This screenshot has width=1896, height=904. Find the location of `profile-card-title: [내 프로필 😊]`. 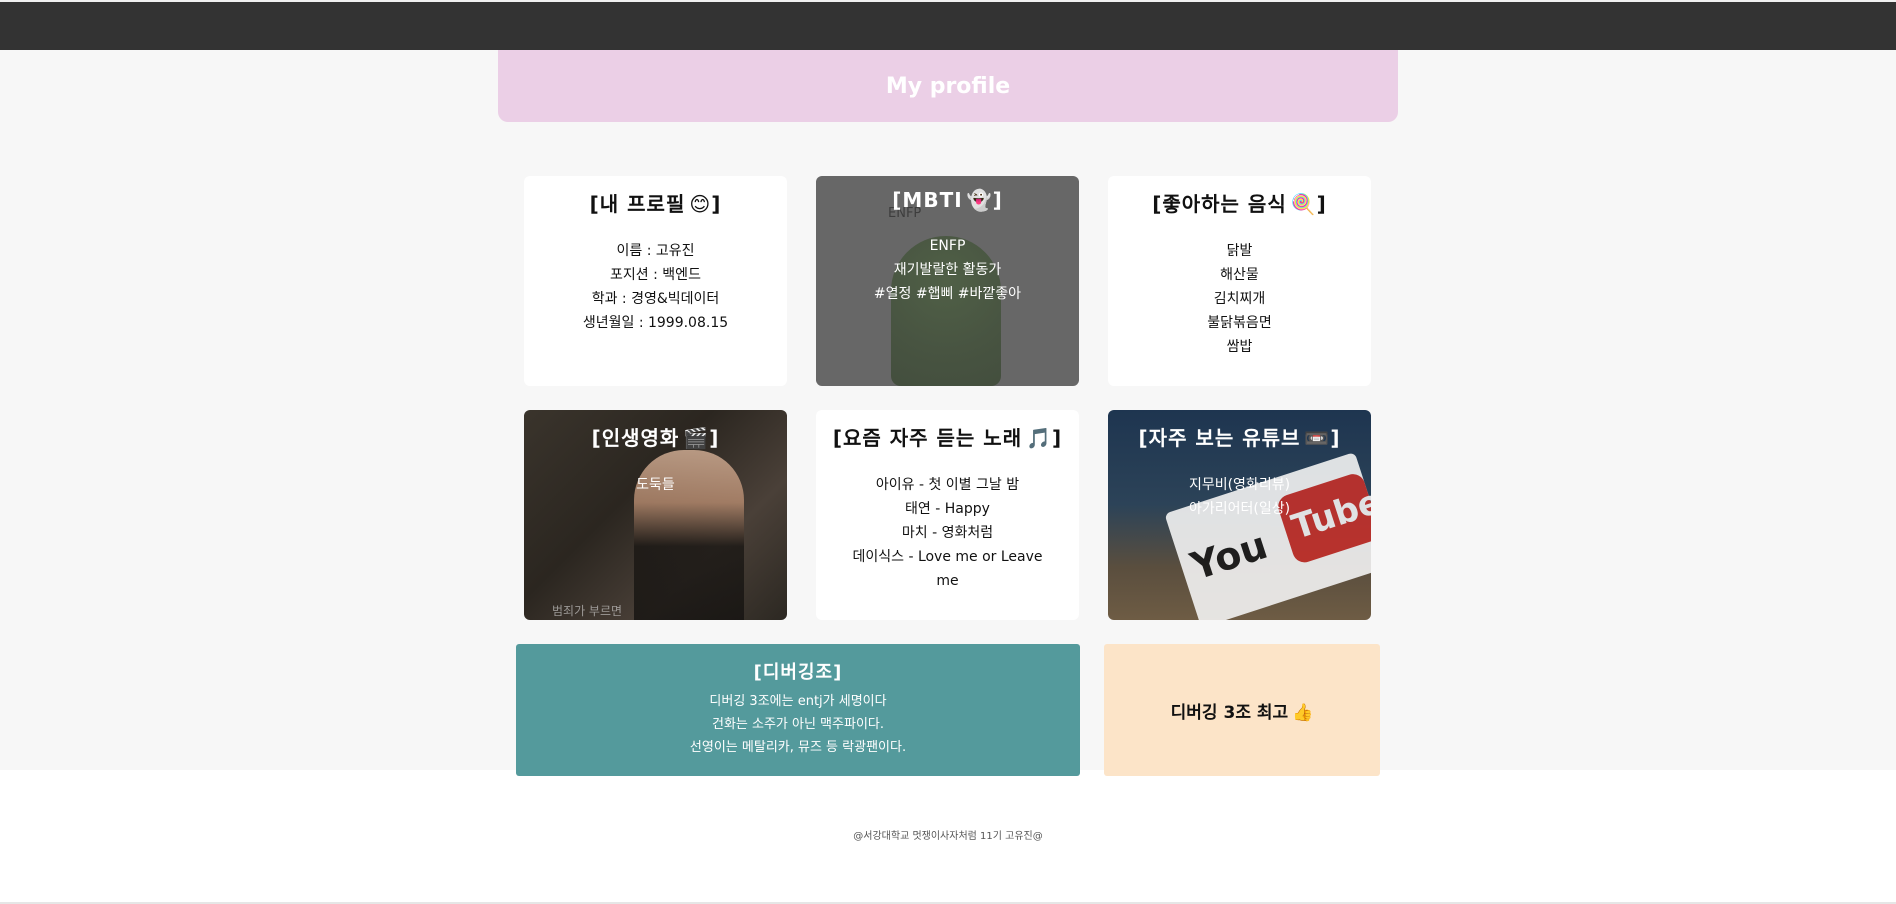

profile-card-title: [내 프로필 😊] is located at coordinates (655, 202).